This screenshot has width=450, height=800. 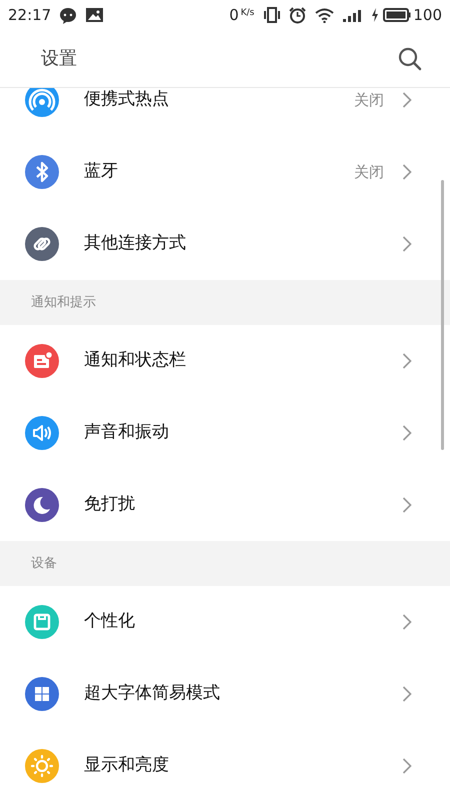 What do you see at coordinates (375, 15) in the screenshot?
I see `charging-icon` at bounding box center [375, 15].